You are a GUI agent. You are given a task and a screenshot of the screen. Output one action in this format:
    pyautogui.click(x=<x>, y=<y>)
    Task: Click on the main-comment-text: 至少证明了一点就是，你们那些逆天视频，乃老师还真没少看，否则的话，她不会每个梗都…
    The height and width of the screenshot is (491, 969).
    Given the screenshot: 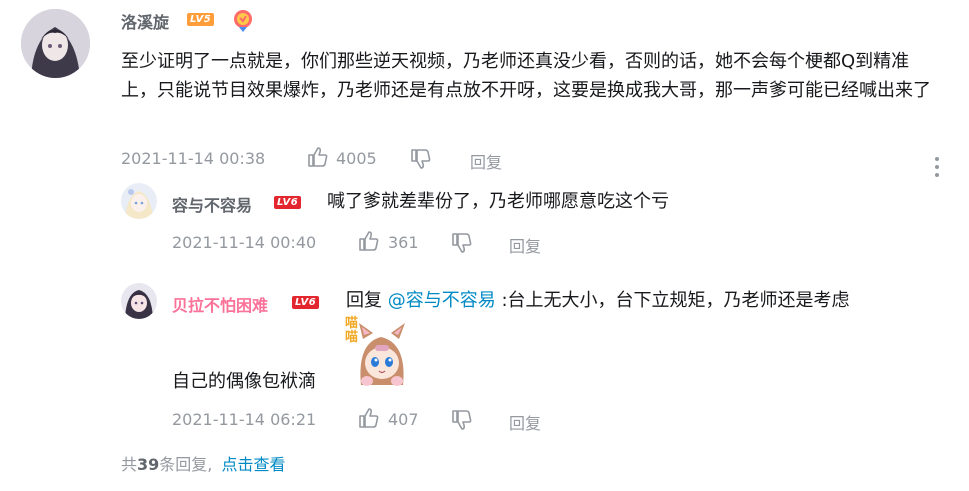 What is the action you would take?
    pyautogui.click(x=526, y=76)
    